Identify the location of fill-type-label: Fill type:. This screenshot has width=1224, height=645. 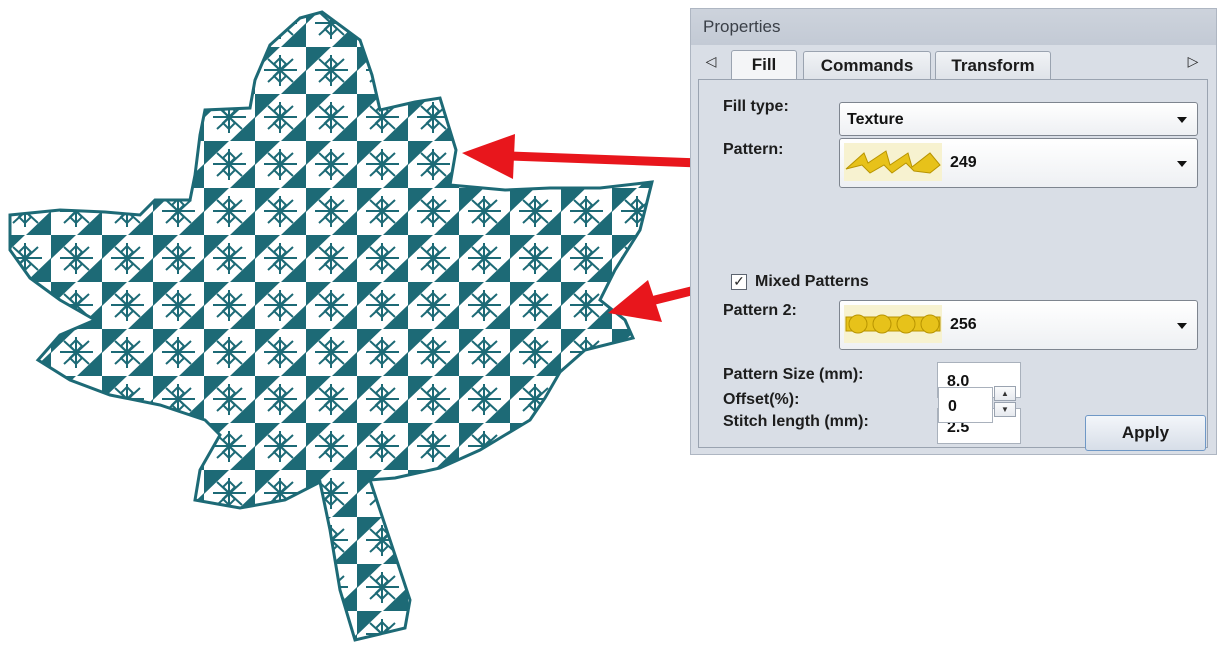
(756, 106).